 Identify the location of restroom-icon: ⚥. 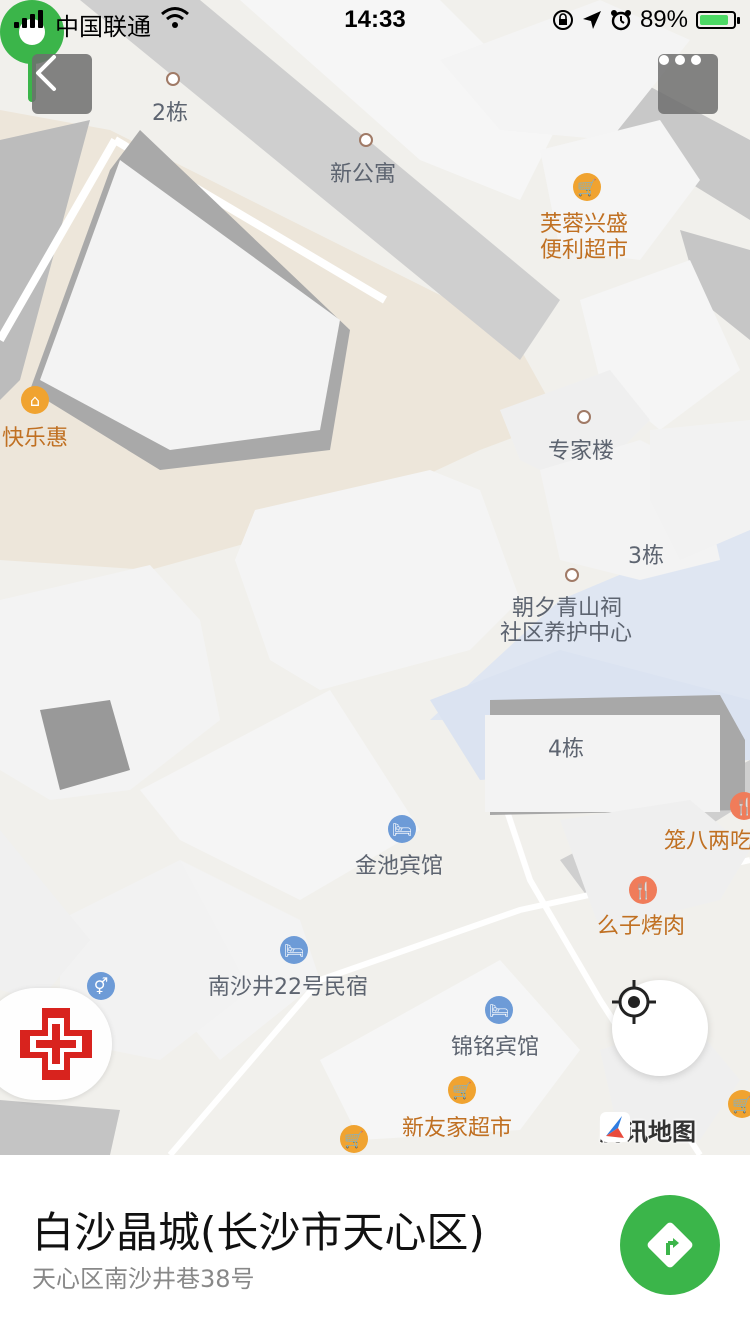
(101, 986).